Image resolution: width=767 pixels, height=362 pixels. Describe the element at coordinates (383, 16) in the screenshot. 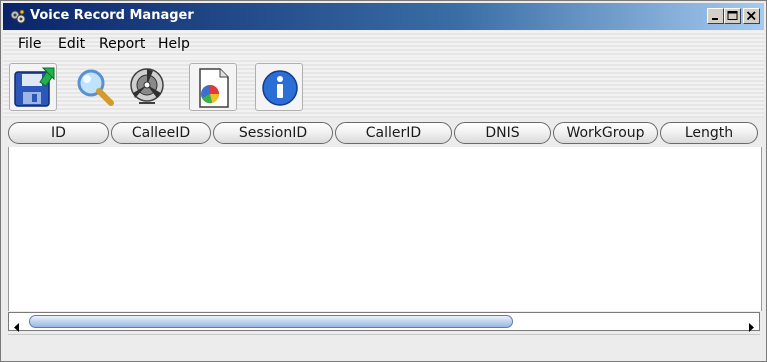

I see `title-bar: Voice Record Manager` at that location.